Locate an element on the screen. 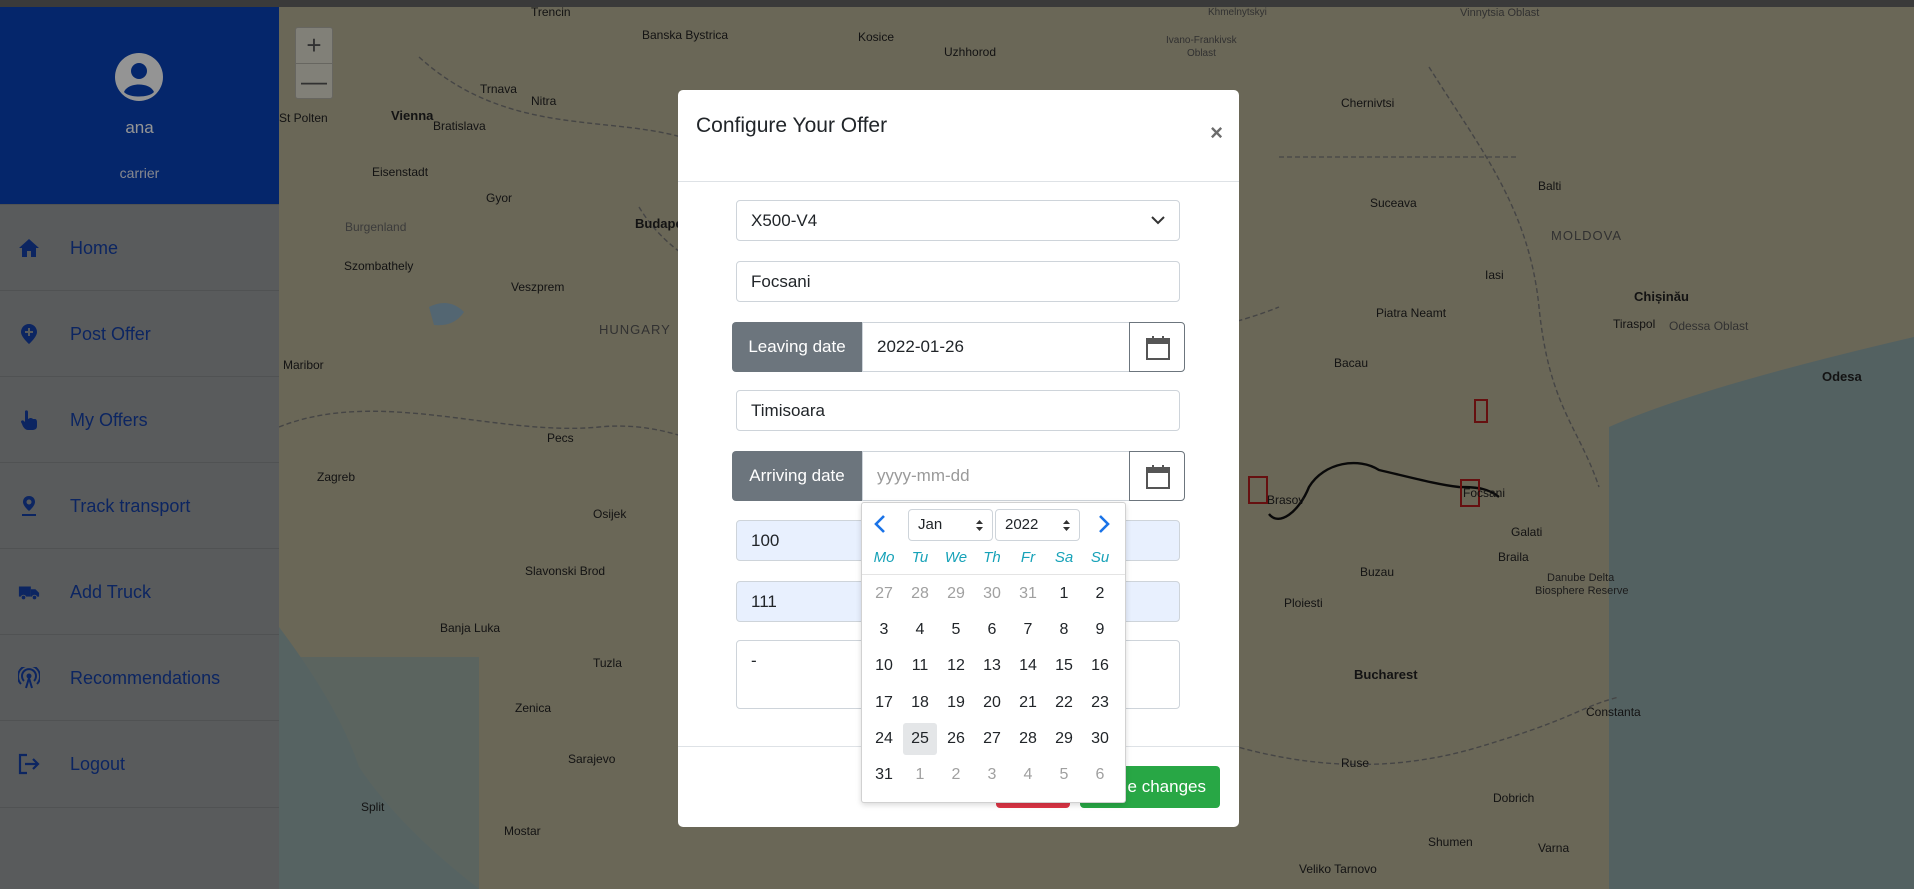  next-month-button is located at coordinates (1103, 524).